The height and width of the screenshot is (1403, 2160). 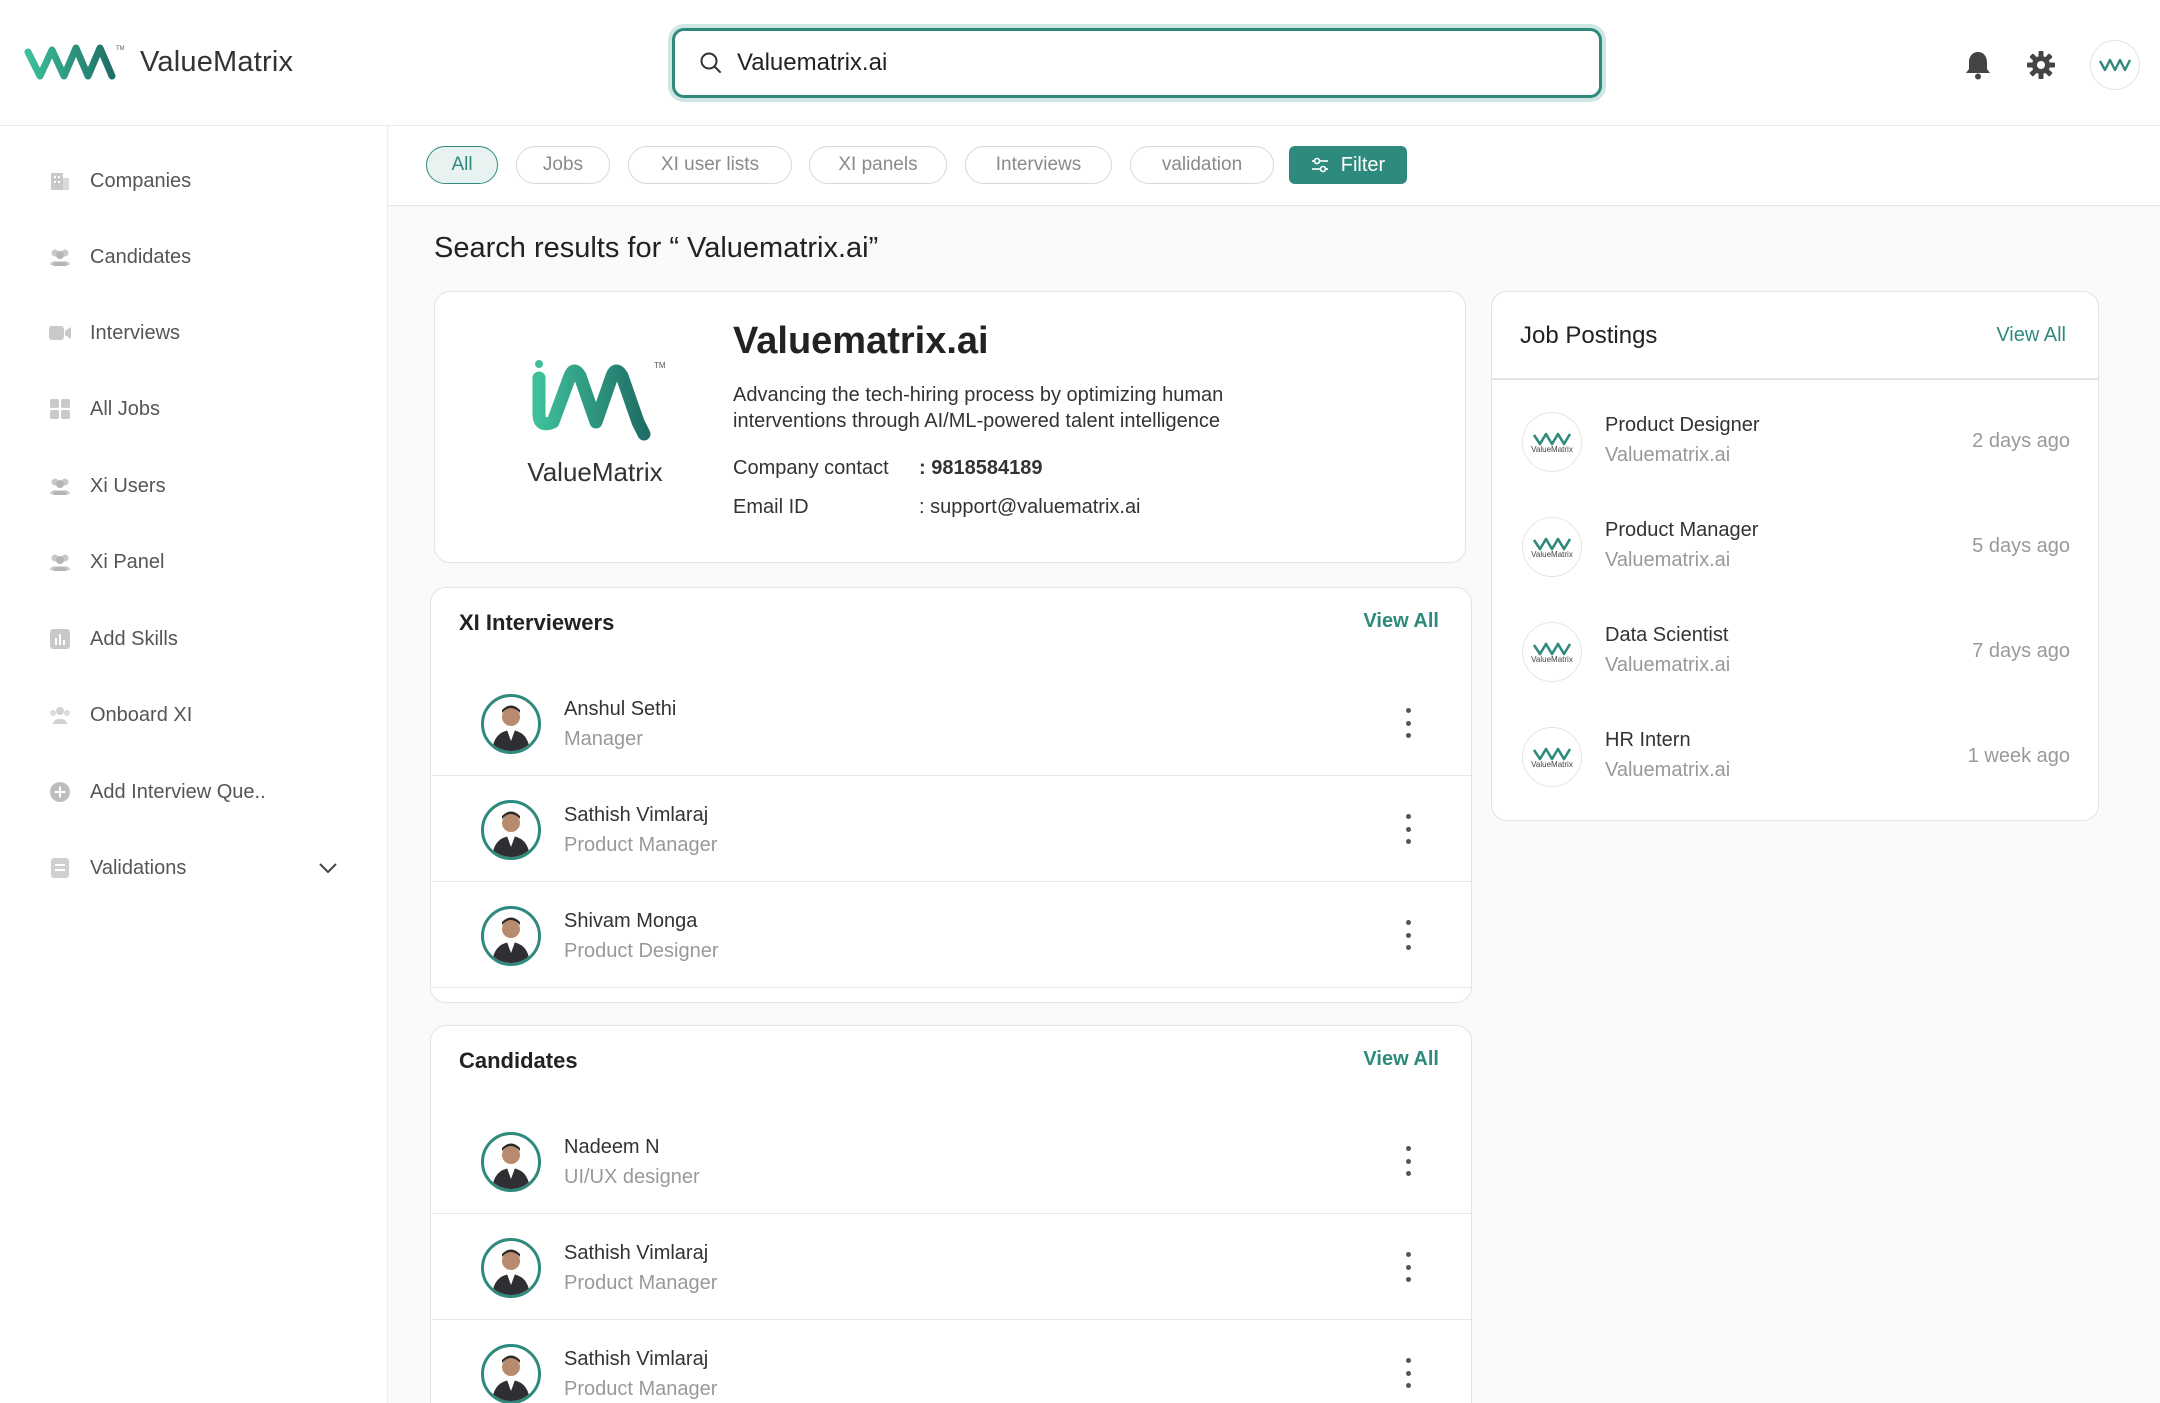 I want to click on interviewers-view-all-link: View All, so click(x=1401, y=621).